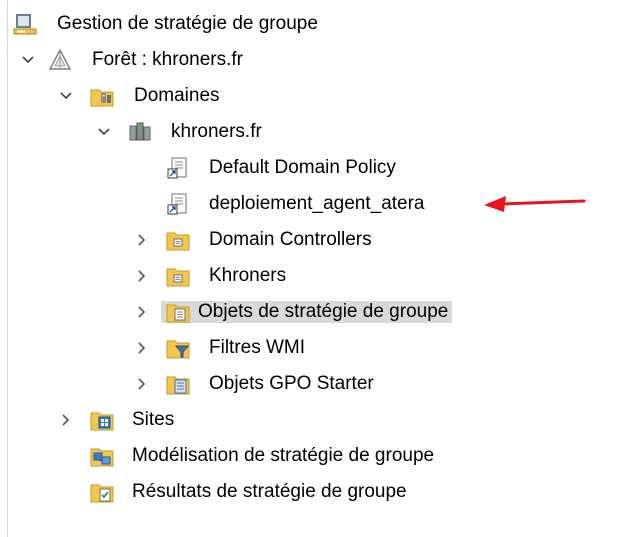  Describe the element at coordinates (178, 312) in the screenshot. I see `gpo-folder-icon` at that location.